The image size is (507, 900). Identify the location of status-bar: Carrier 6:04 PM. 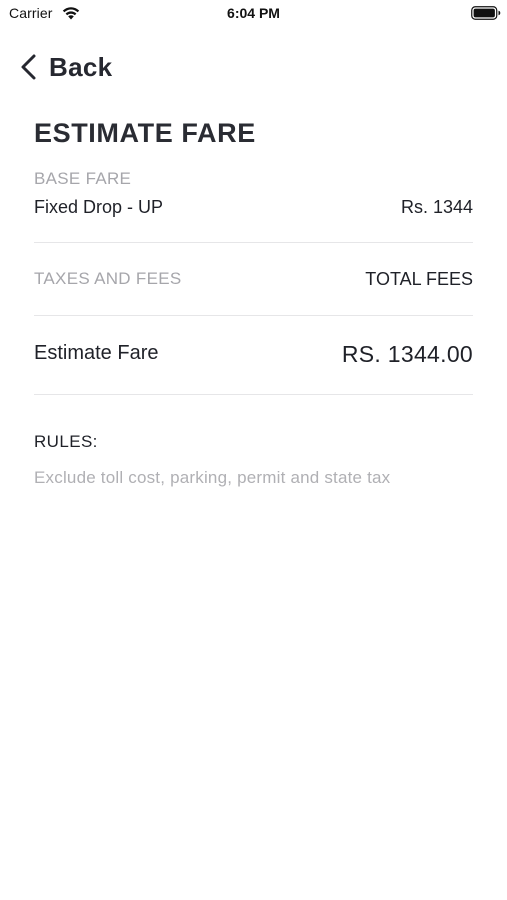
(253, 14).